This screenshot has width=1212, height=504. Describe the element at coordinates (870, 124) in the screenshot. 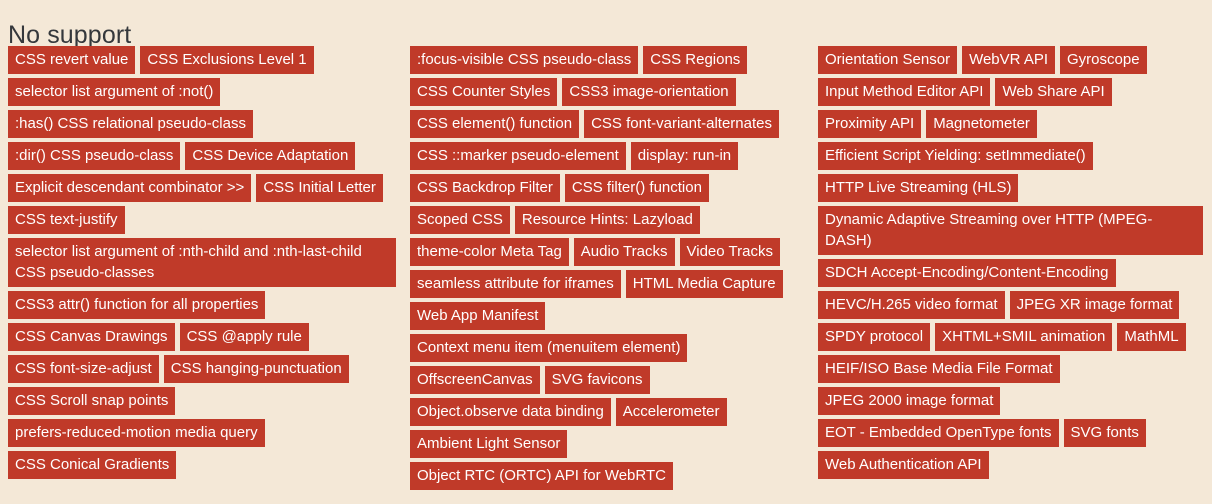

I see `feature-tag: Proximity API` at that location.